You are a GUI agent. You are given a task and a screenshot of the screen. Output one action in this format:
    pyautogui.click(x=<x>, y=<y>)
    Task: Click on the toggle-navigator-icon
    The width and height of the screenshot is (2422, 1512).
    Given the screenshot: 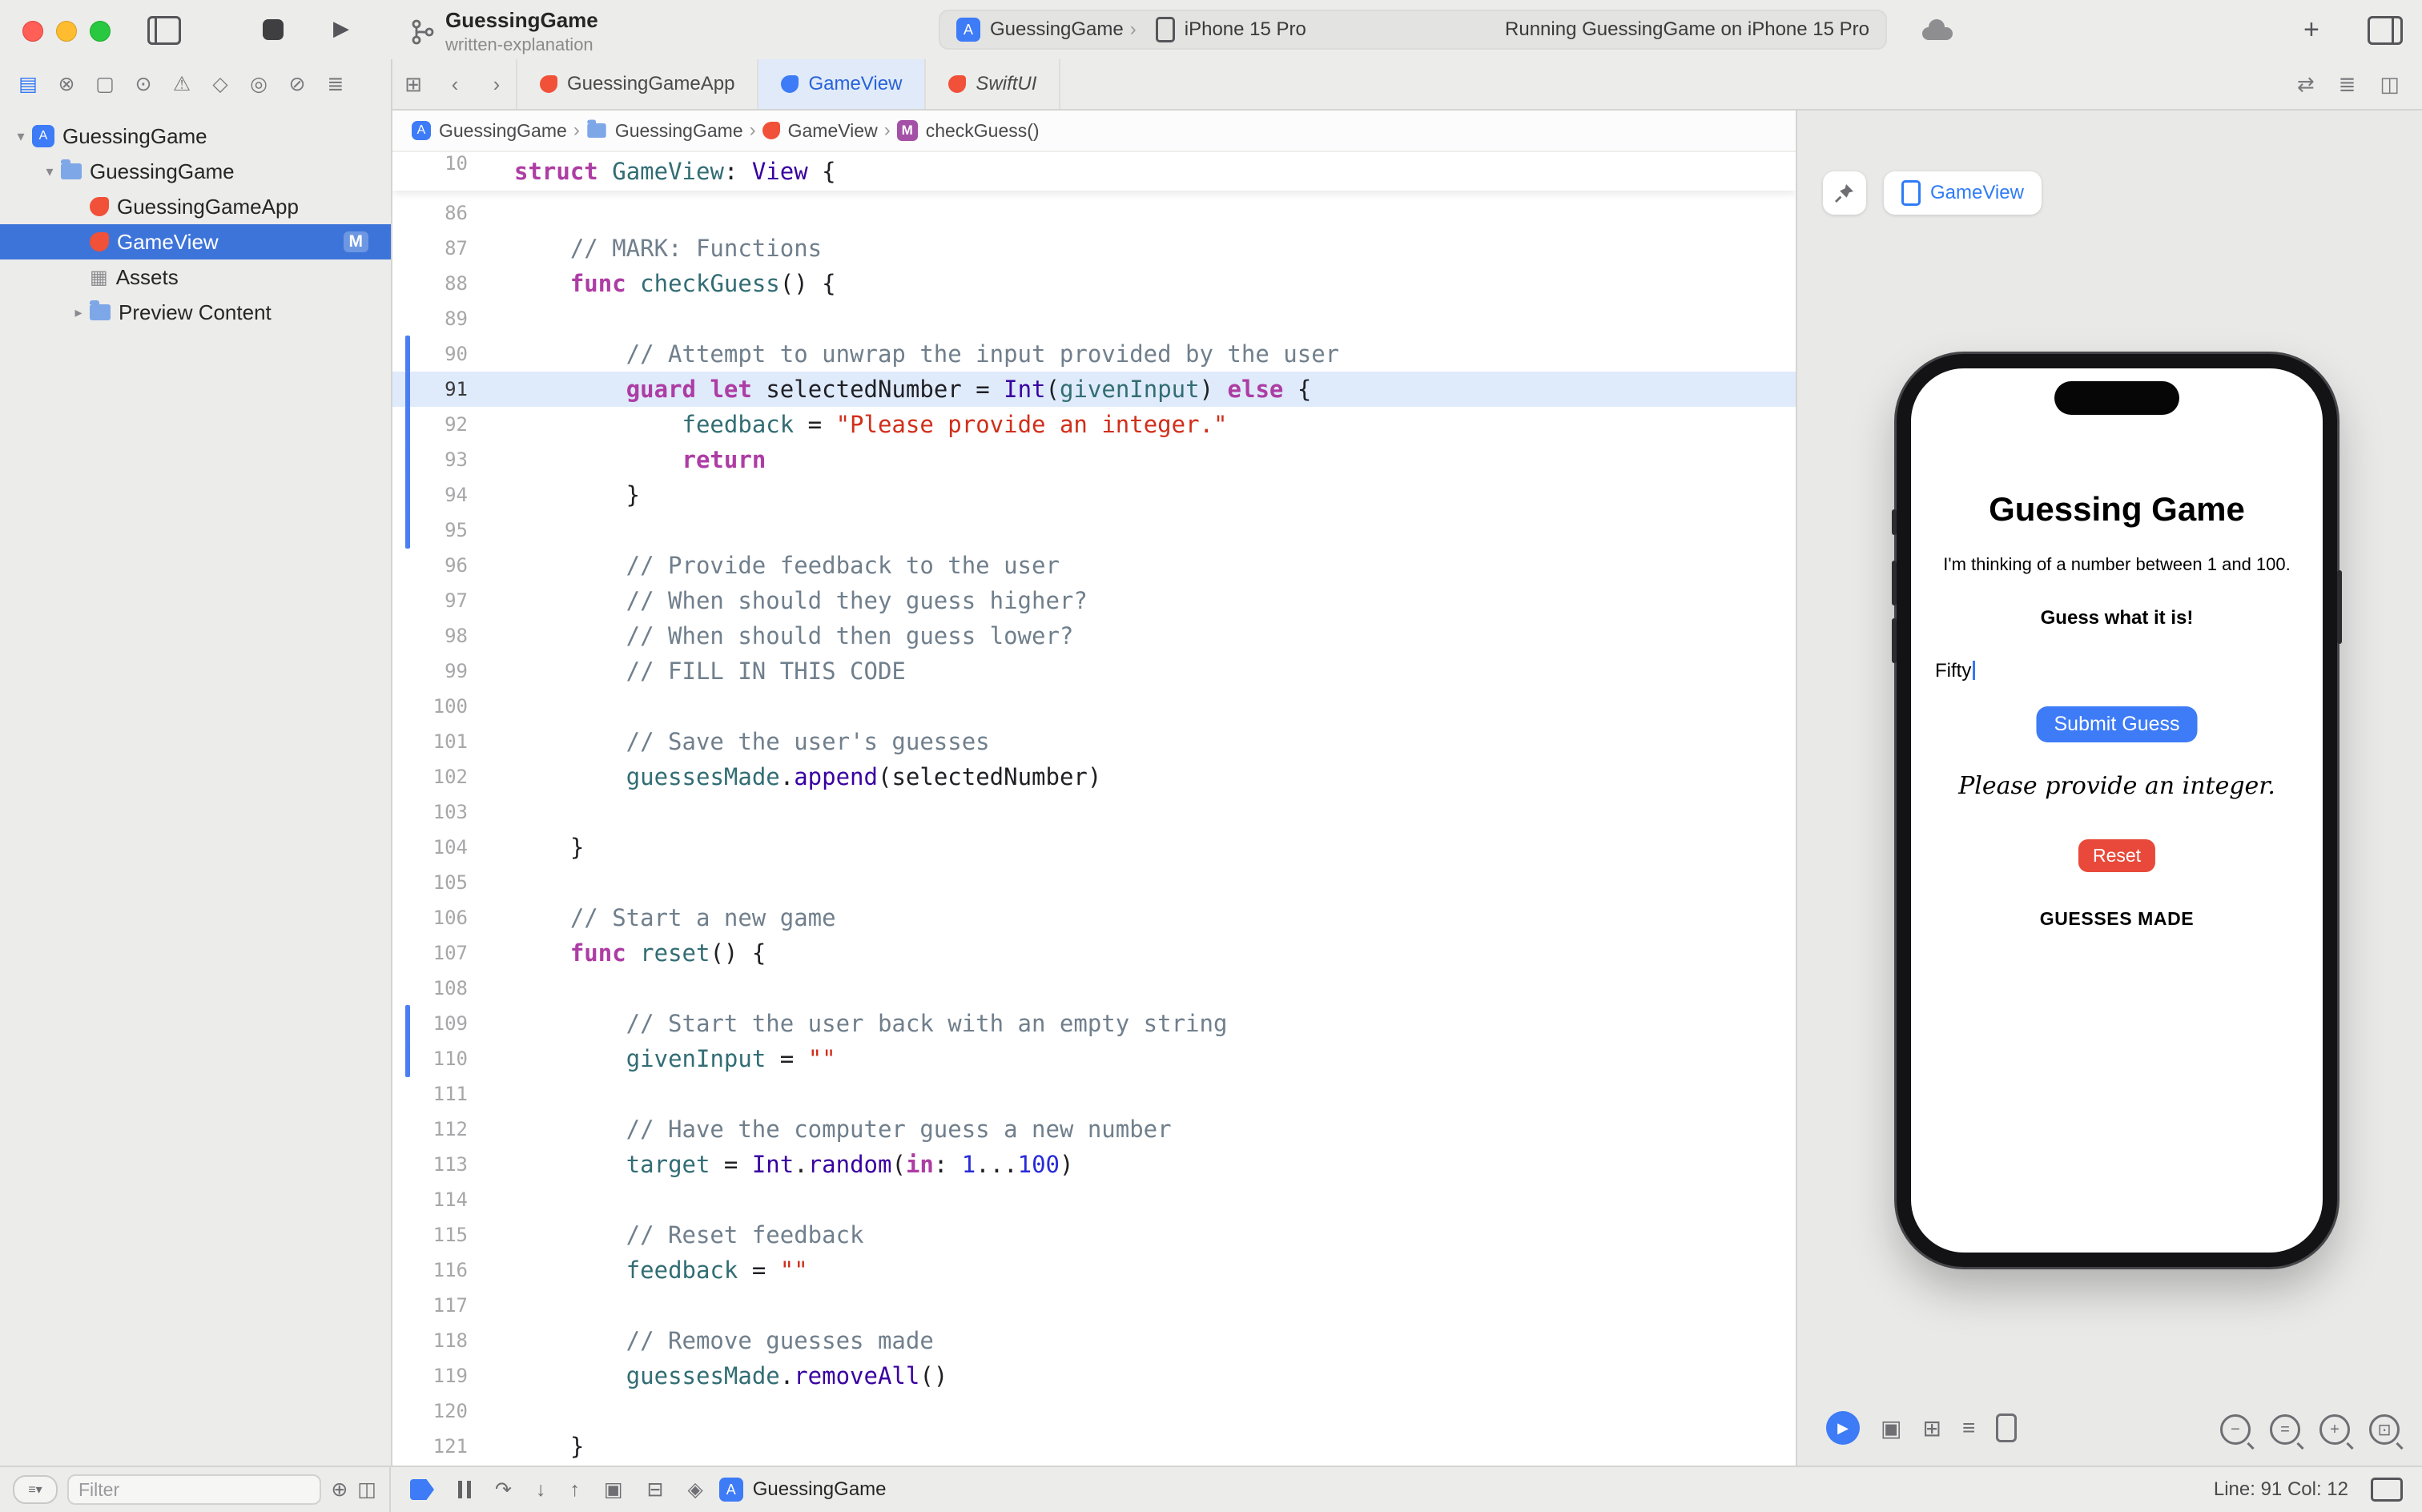 What is the action you would take?
    pyautogui.click(x=164, y=30)
    